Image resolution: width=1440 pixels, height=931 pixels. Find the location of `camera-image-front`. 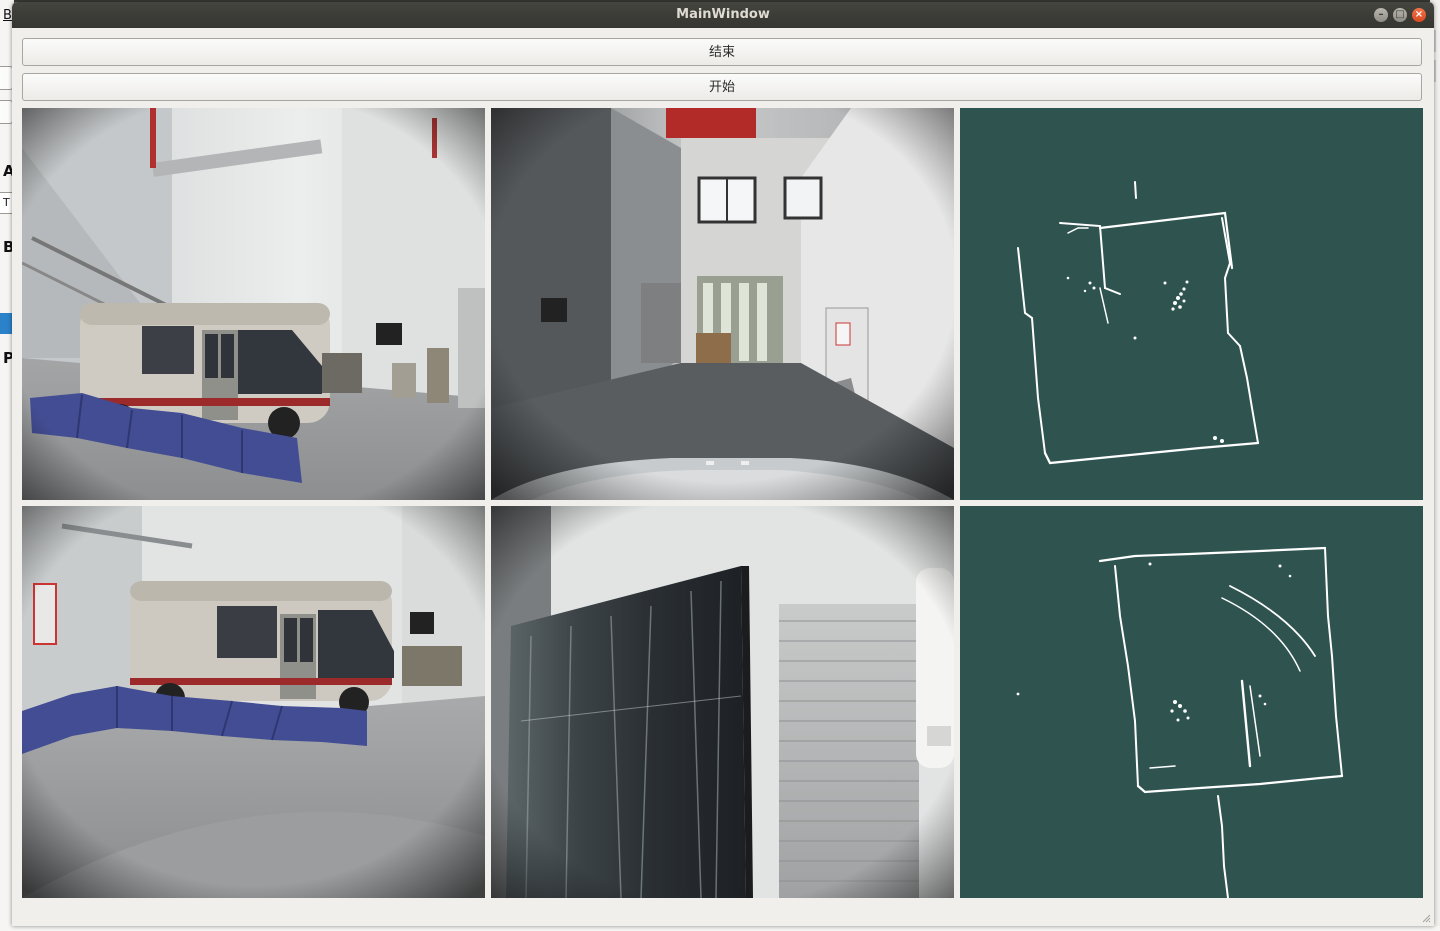

camera-image-front is located at coordinates (722, 304).